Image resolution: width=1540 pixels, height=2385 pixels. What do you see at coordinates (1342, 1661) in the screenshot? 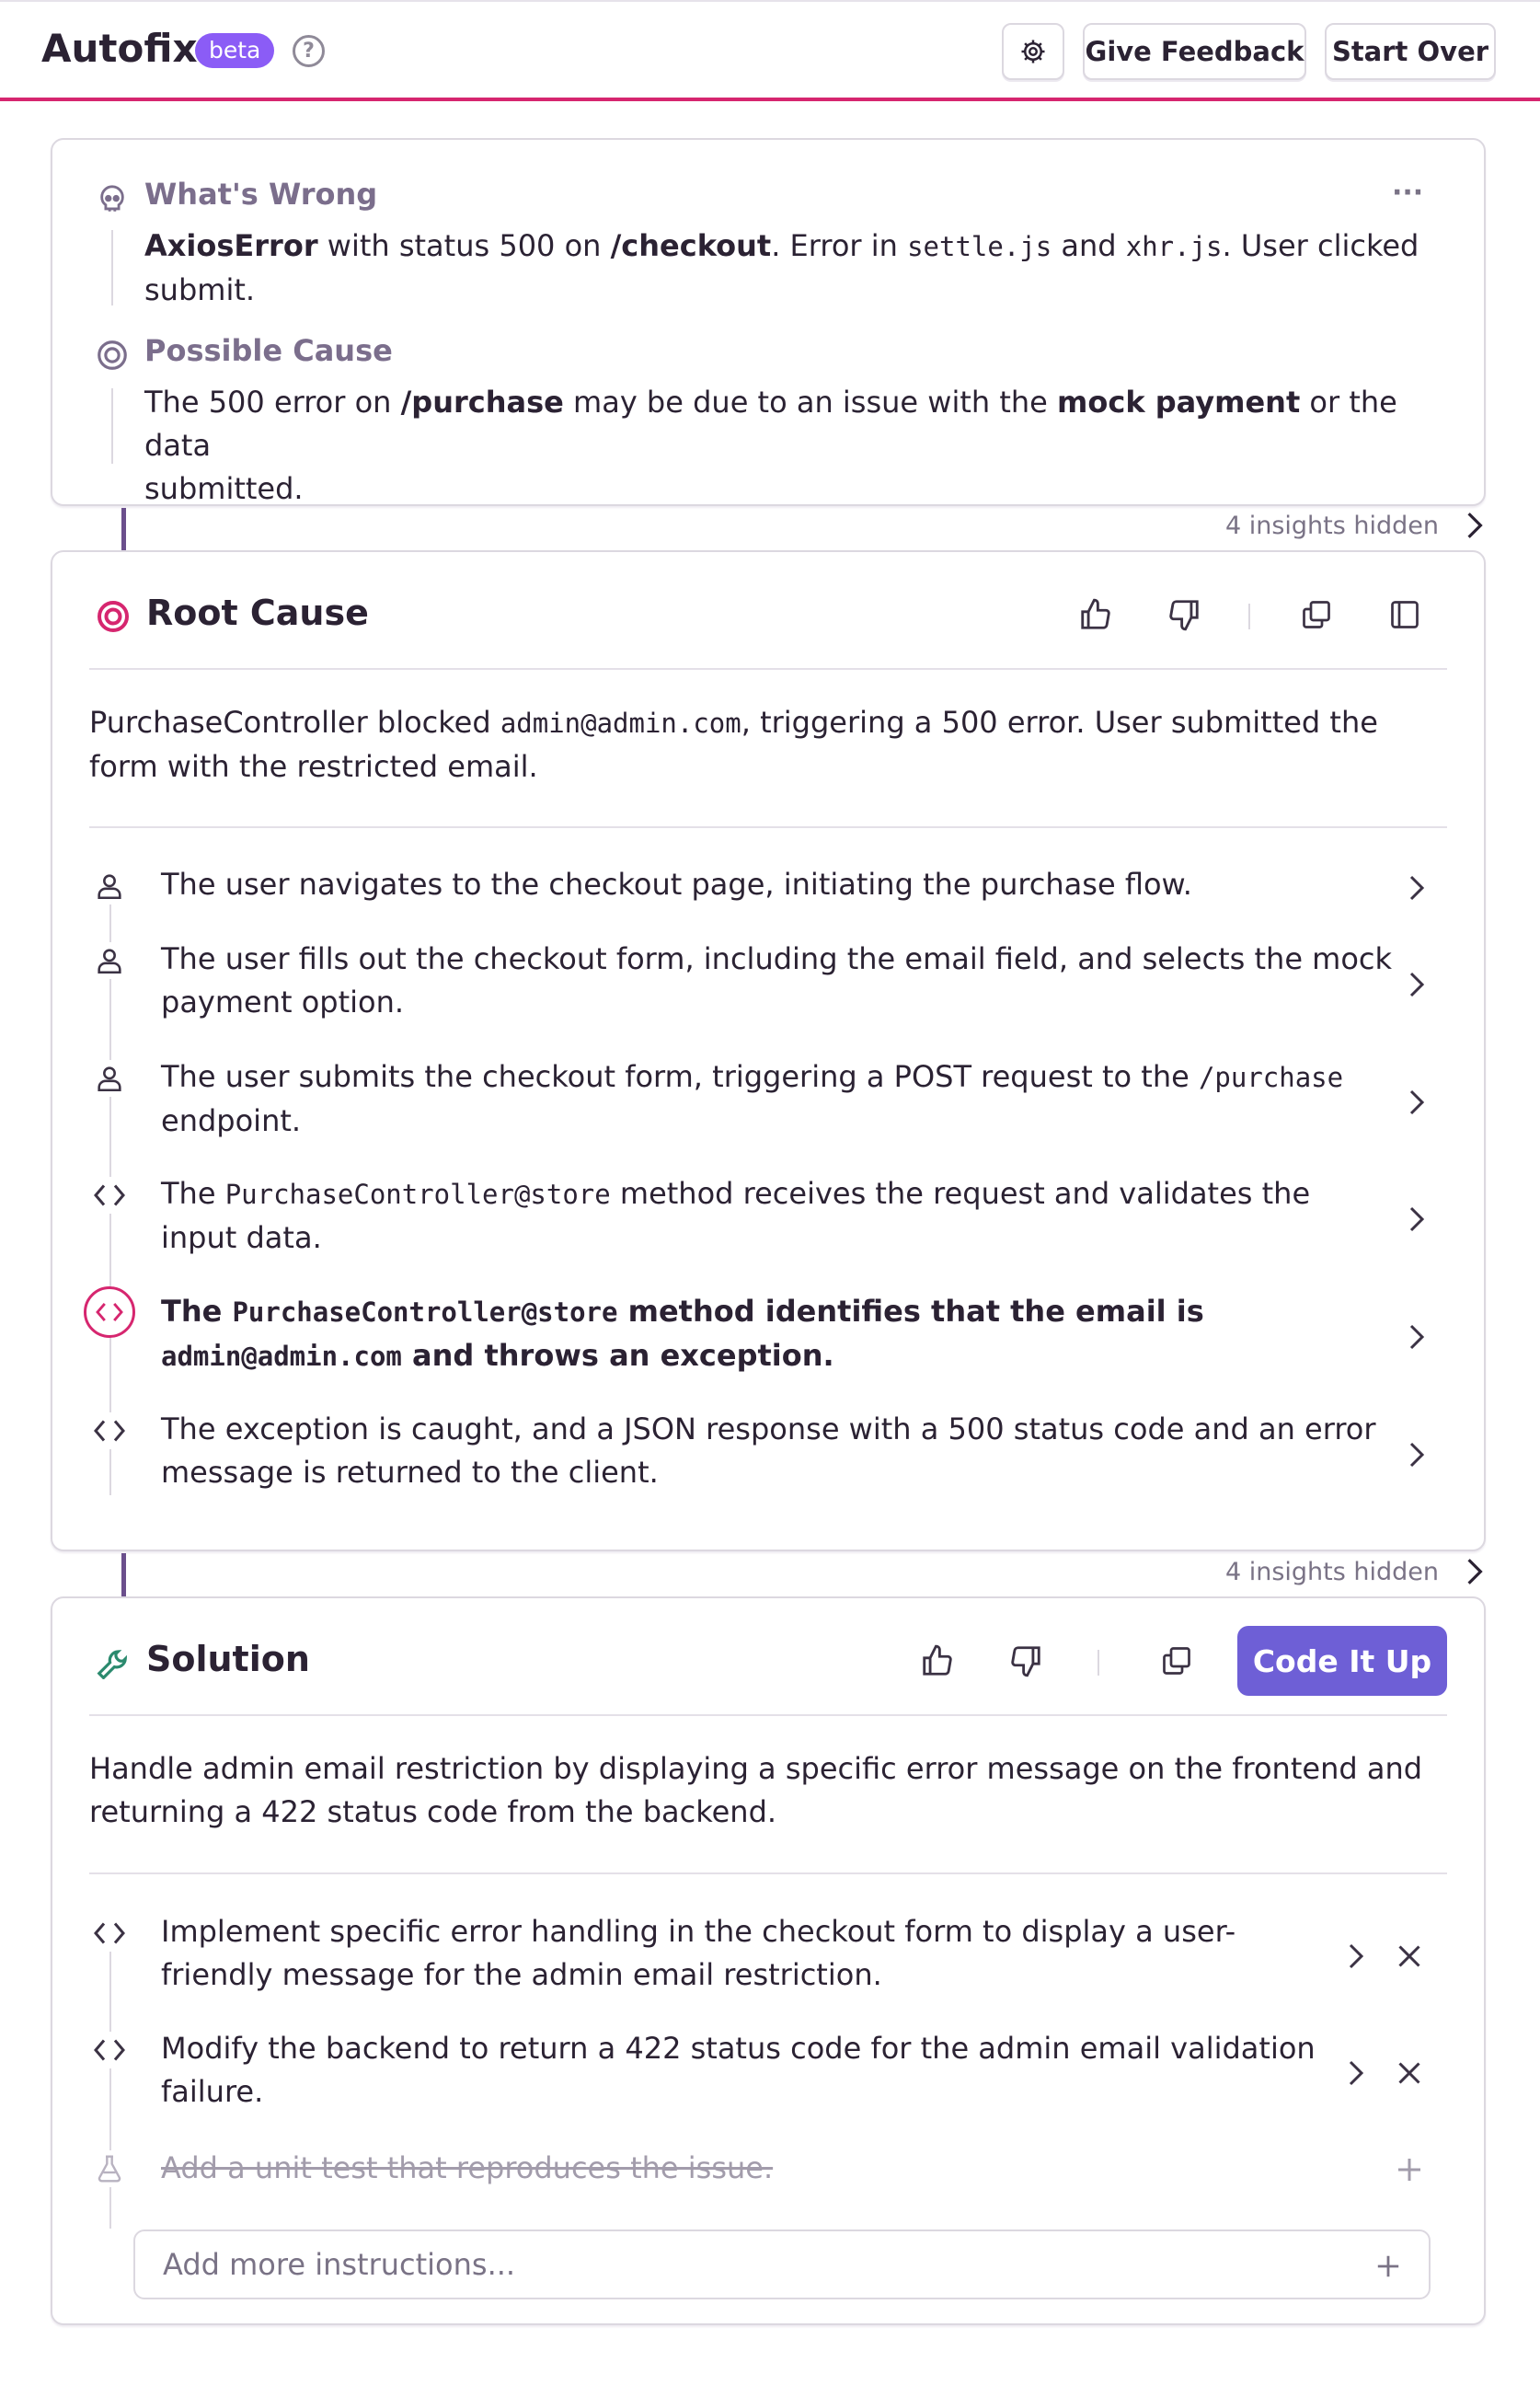
I see `code-it-up-button: Code It Up` at bounding box center [1342, 1661].